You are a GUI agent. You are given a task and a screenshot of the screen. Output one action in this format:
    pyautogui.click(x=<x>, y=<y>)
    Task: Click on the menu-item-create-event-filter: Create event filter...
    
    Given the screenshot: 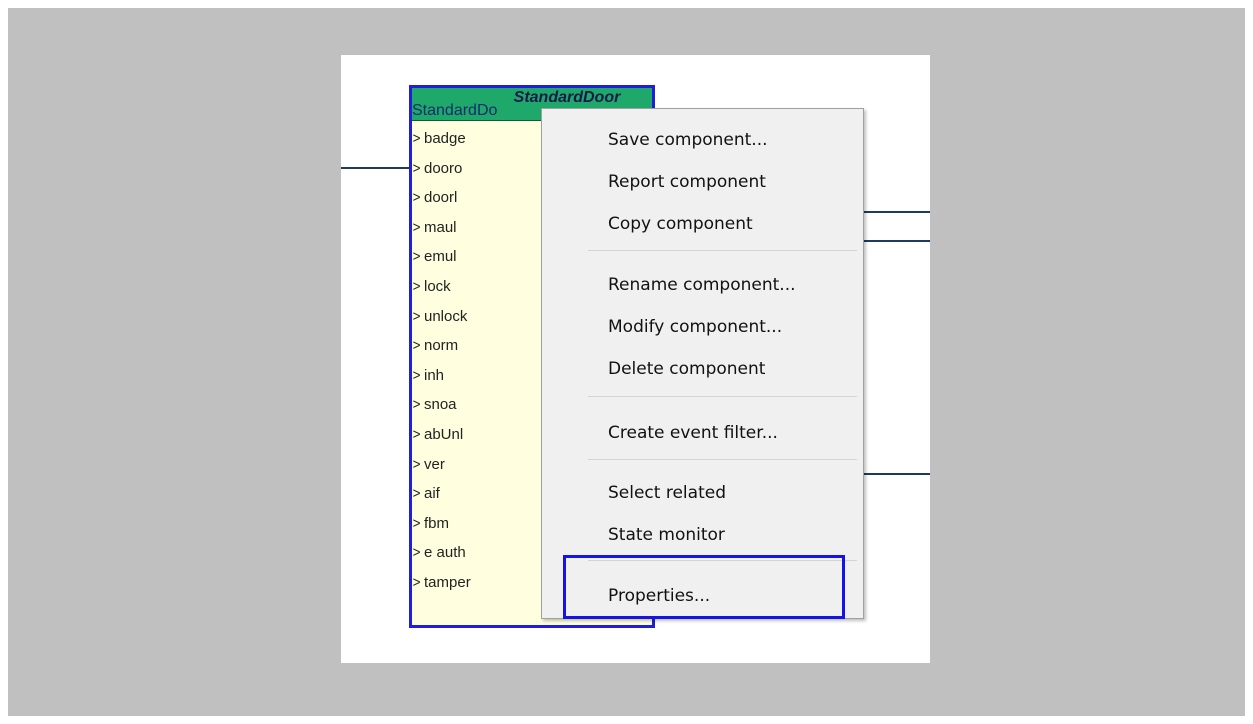 What is the action you would take?
    pyautogui.click(x=693, y=433)
    